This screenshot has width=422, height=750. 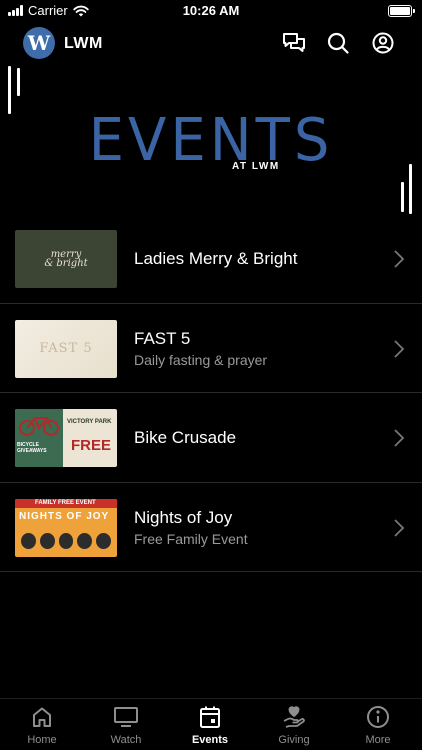 What do you see at coordinates (83, 43) in the screenshot?
I see `app-name: LWM` at bounding box center [83, 43].